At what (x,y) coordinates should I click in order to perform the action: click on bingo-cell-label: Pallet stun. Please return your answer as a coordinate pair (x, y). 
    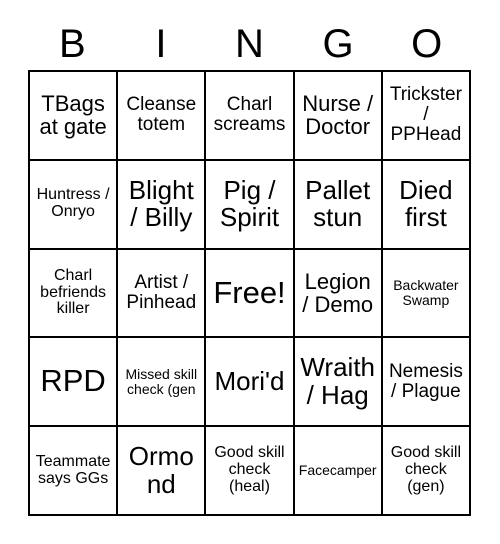
    Looking at the image, I should click on (338, 203).